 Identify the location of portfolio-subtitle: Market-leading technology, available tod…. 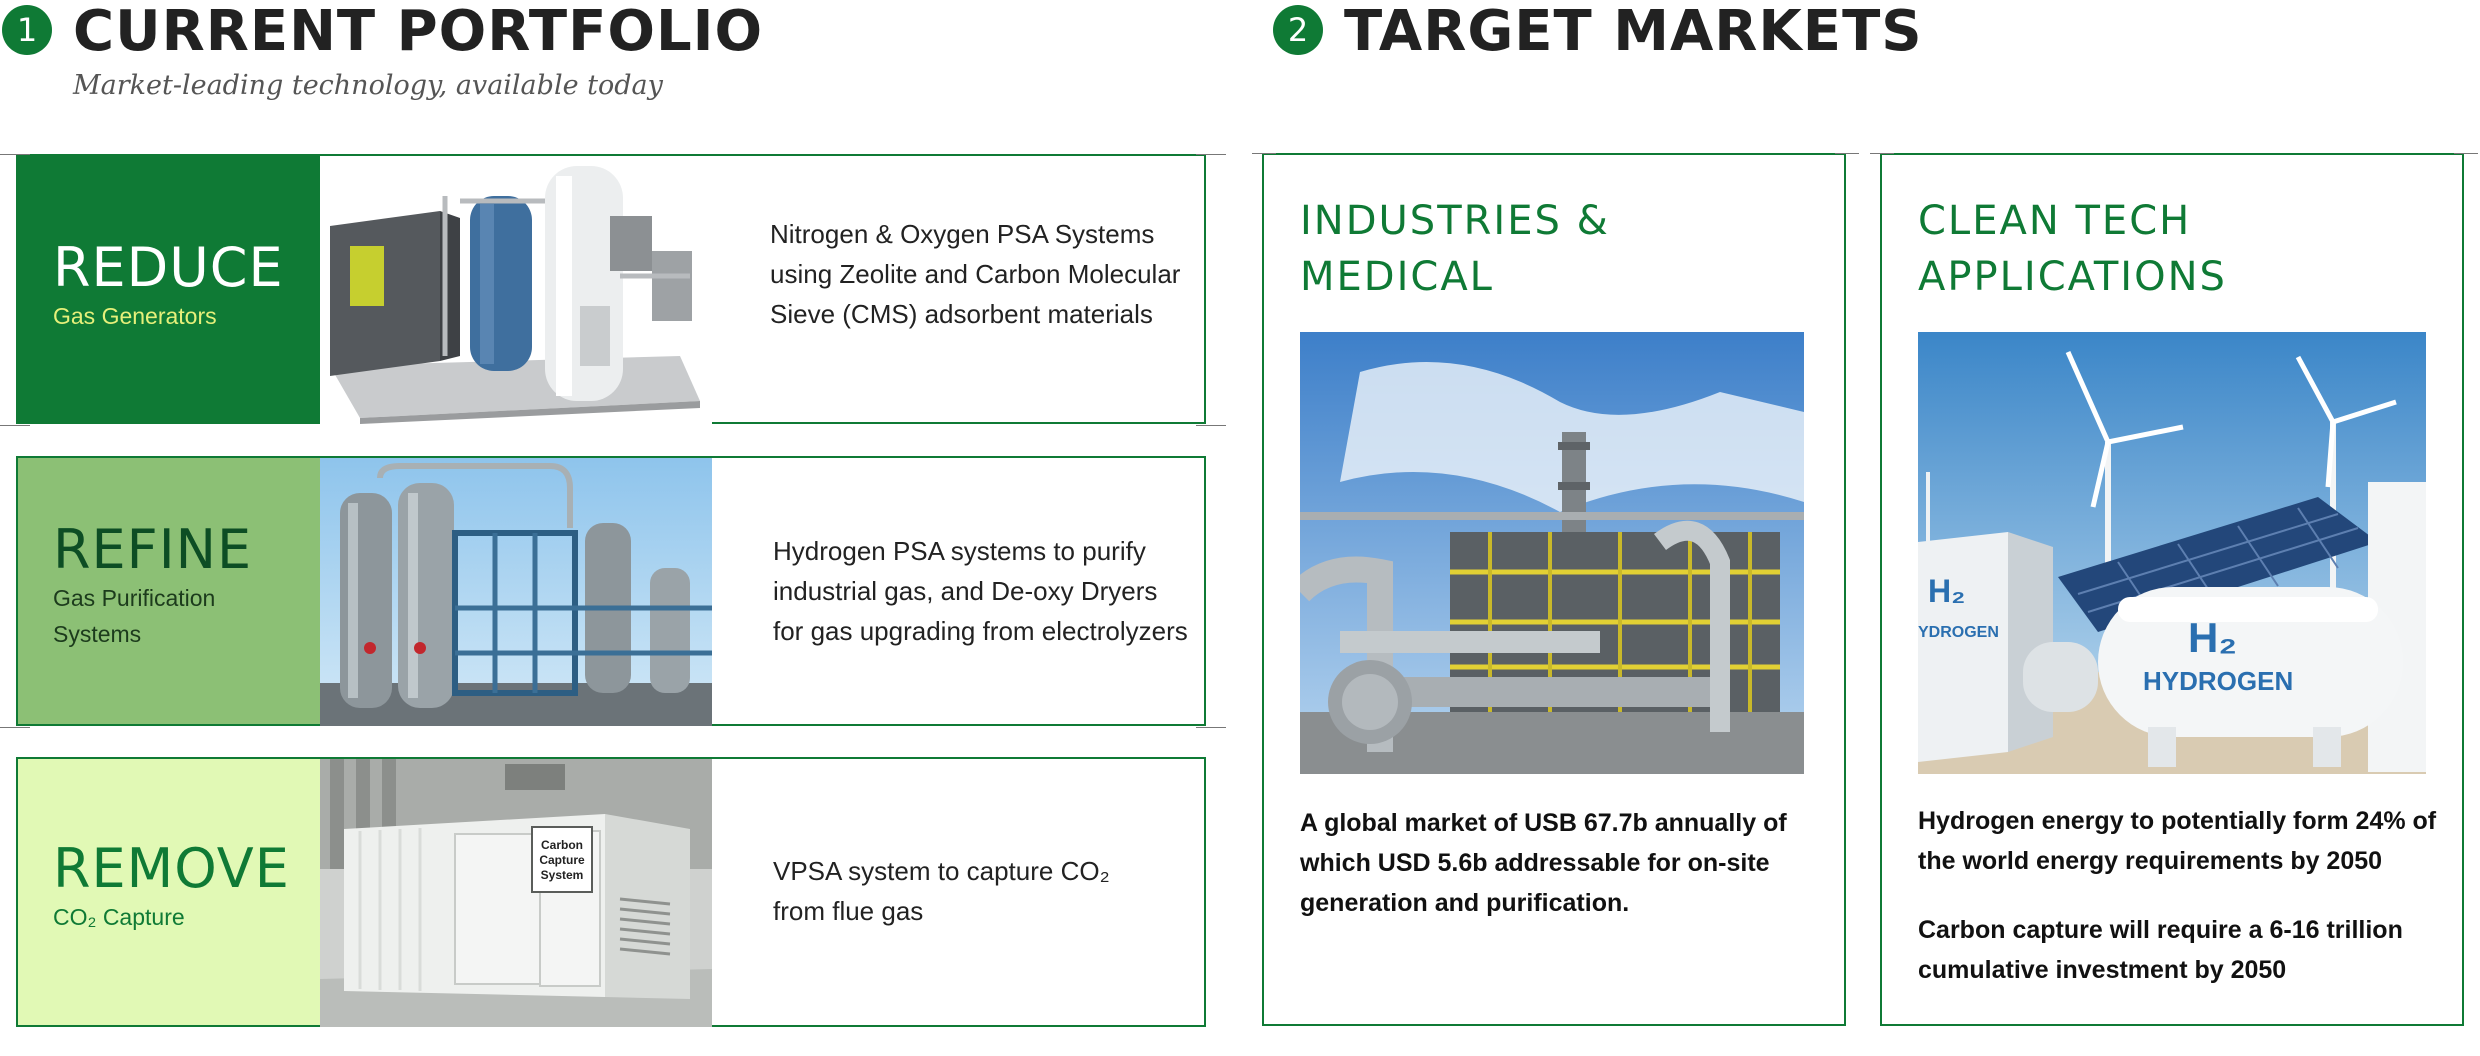
(368, 85).